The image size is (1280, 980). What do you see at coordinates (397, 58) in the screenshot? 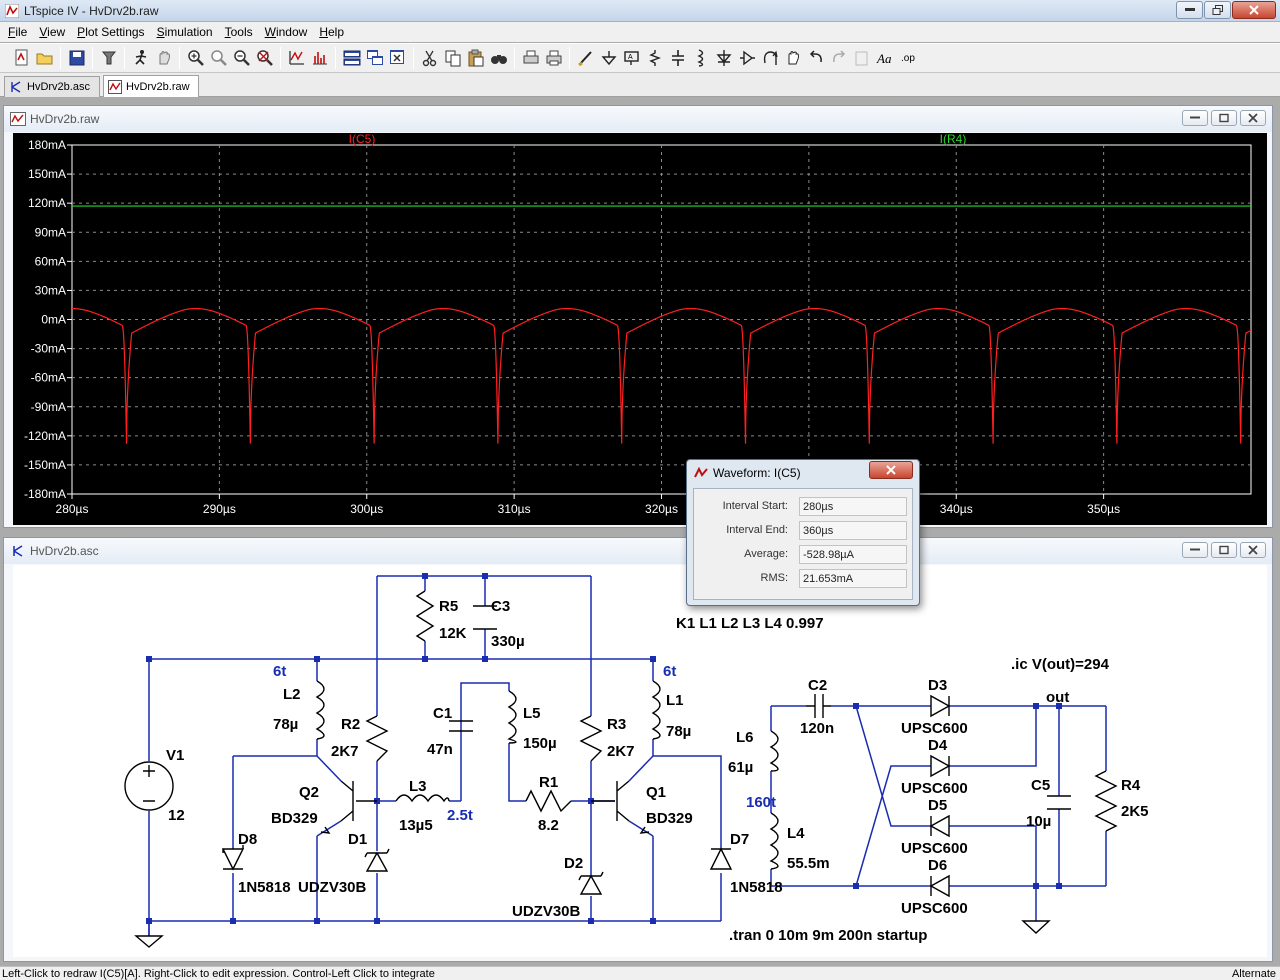
I see `close-all-button` at bounding box center [397, 58].